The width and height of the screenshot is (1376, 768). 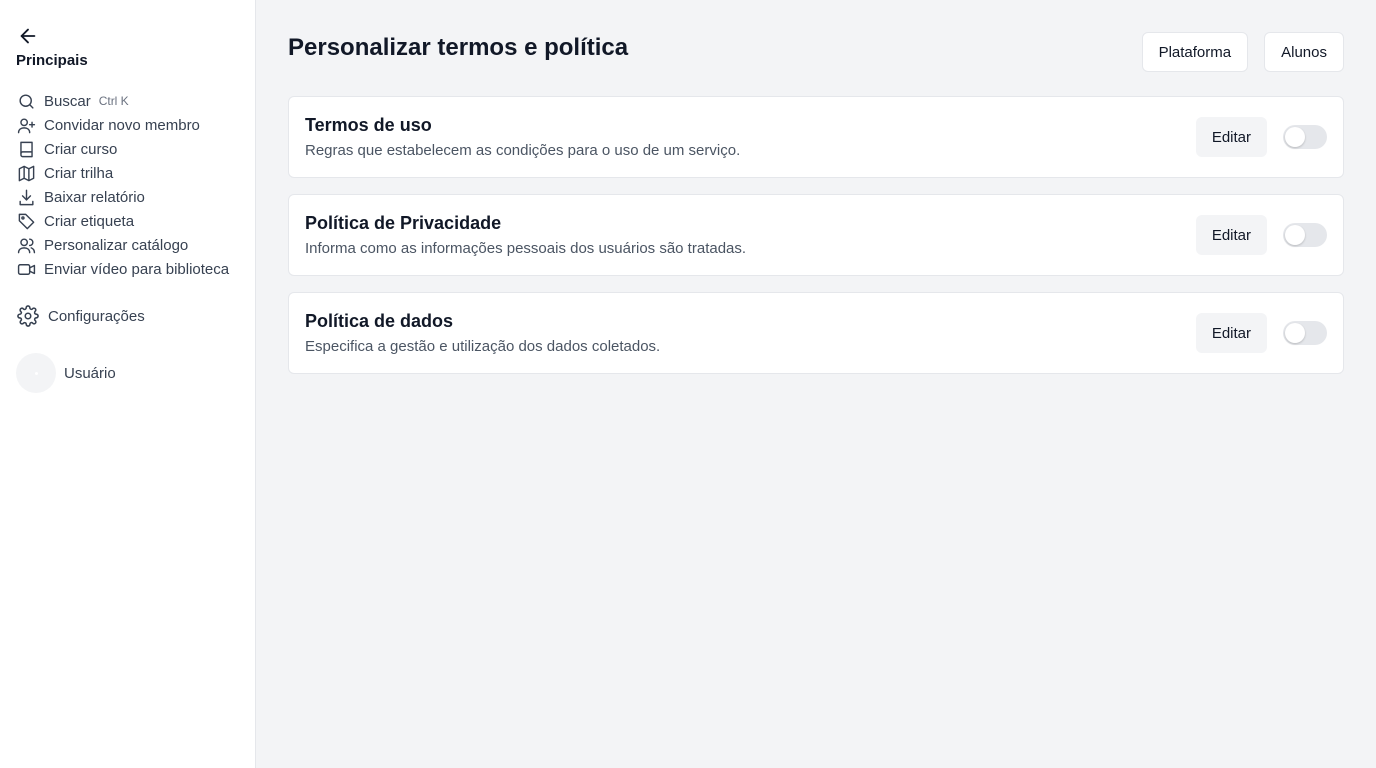 I want to click on sidebar-item-label: Baixar relatório, so click(x=94, y=197).